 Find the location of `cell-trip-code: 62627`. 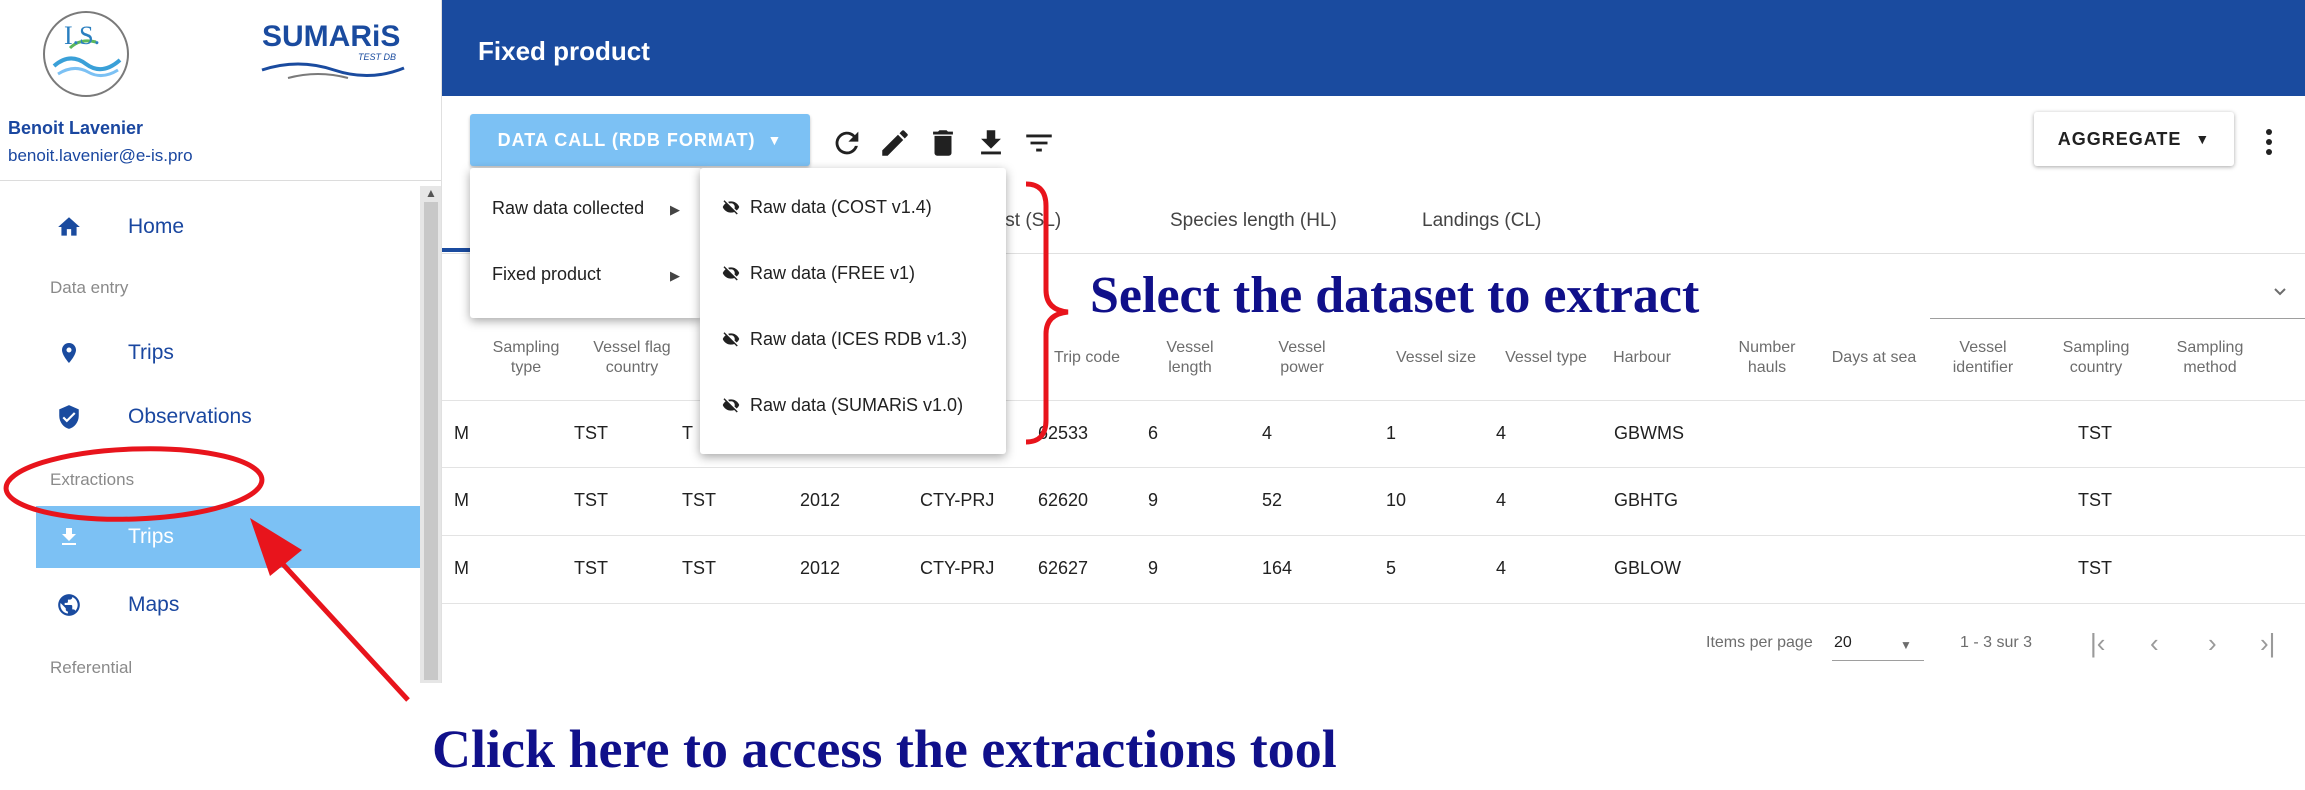

cell-trip-code: 62627 is located at coordinates (1063, 568).